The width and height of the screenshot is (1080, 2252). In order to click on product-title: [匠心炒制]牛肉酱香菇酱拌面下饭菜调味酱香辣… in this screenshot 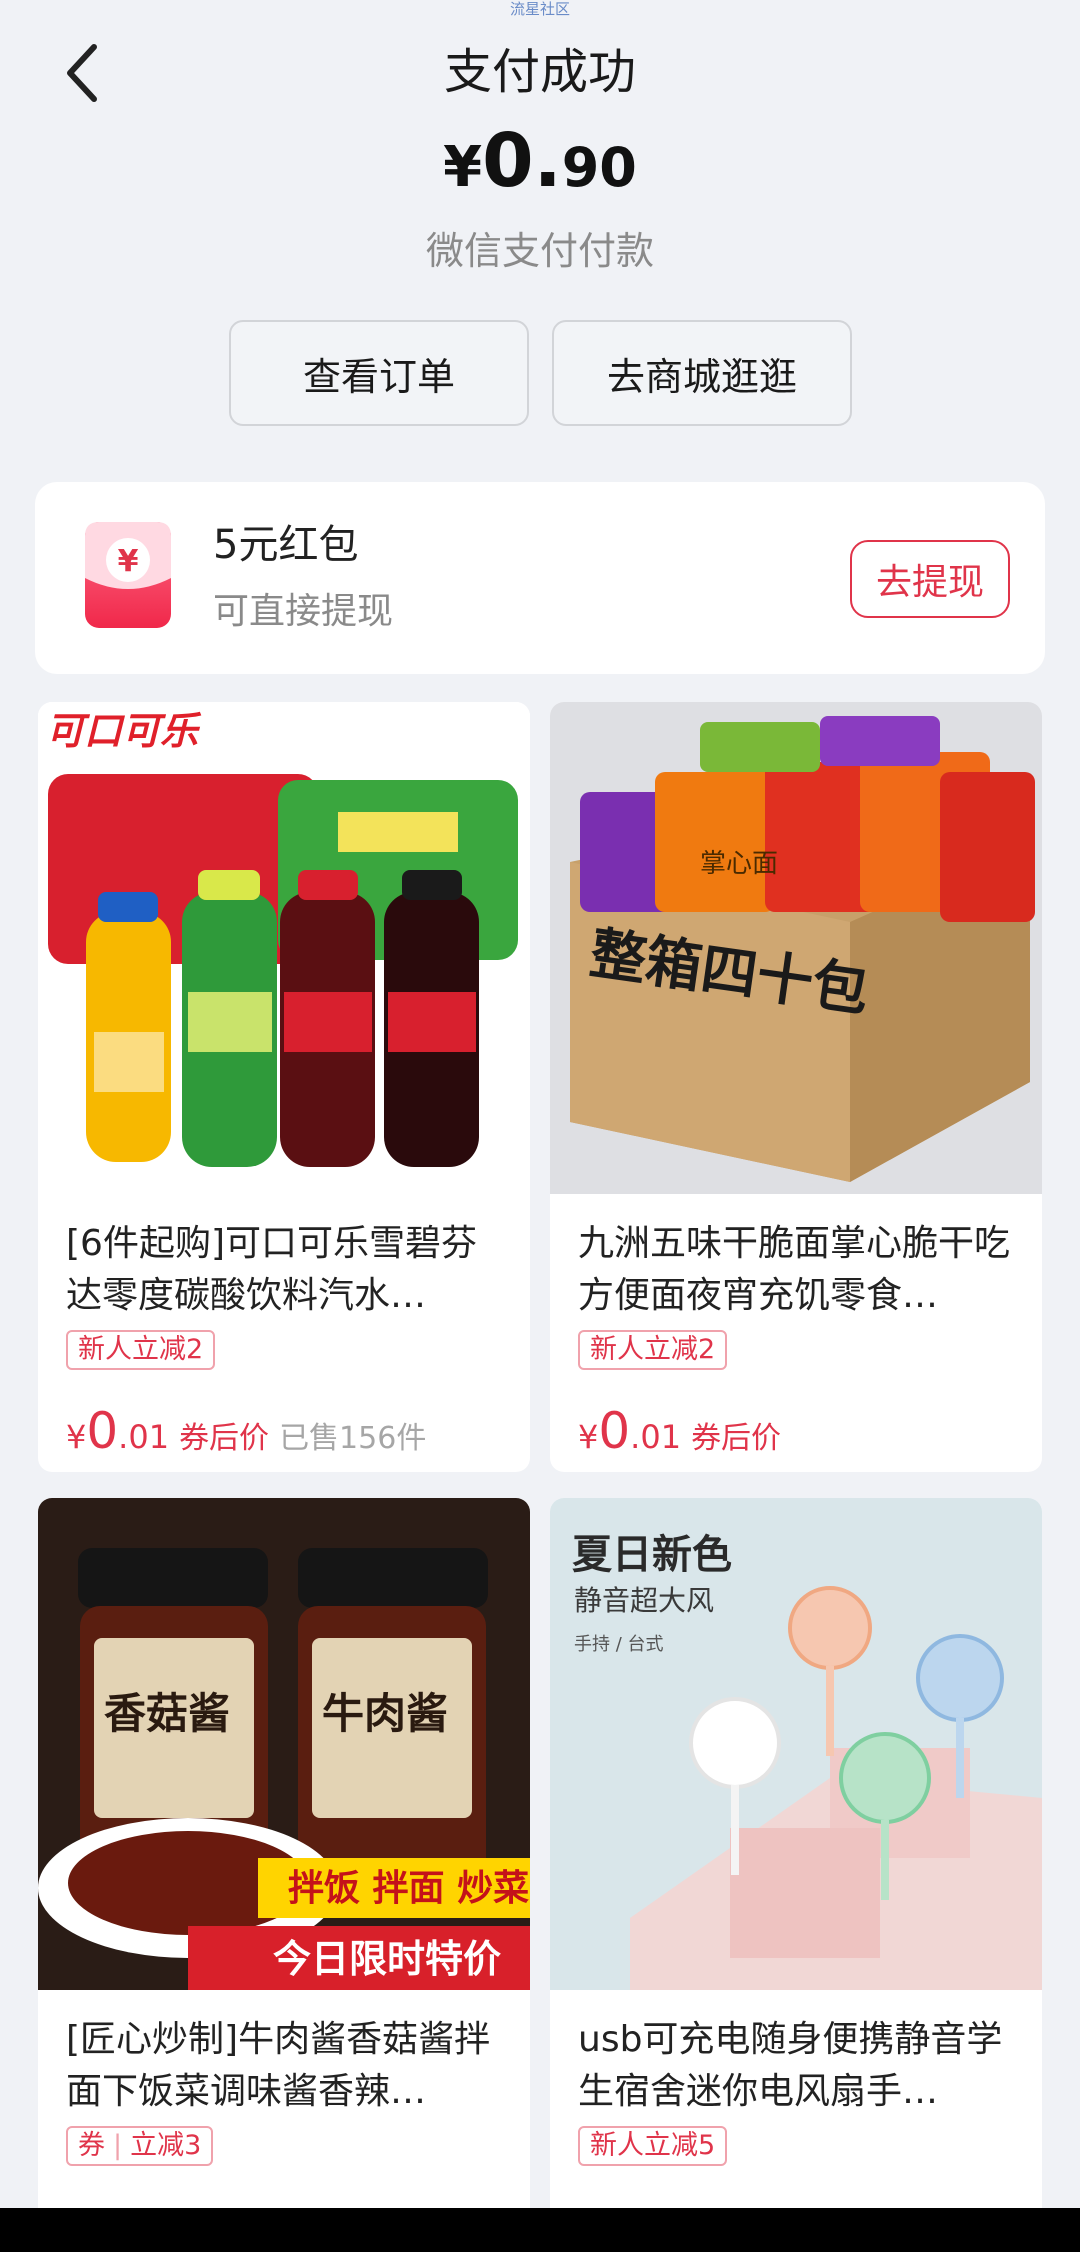, I will do `click(278, 2065)`.